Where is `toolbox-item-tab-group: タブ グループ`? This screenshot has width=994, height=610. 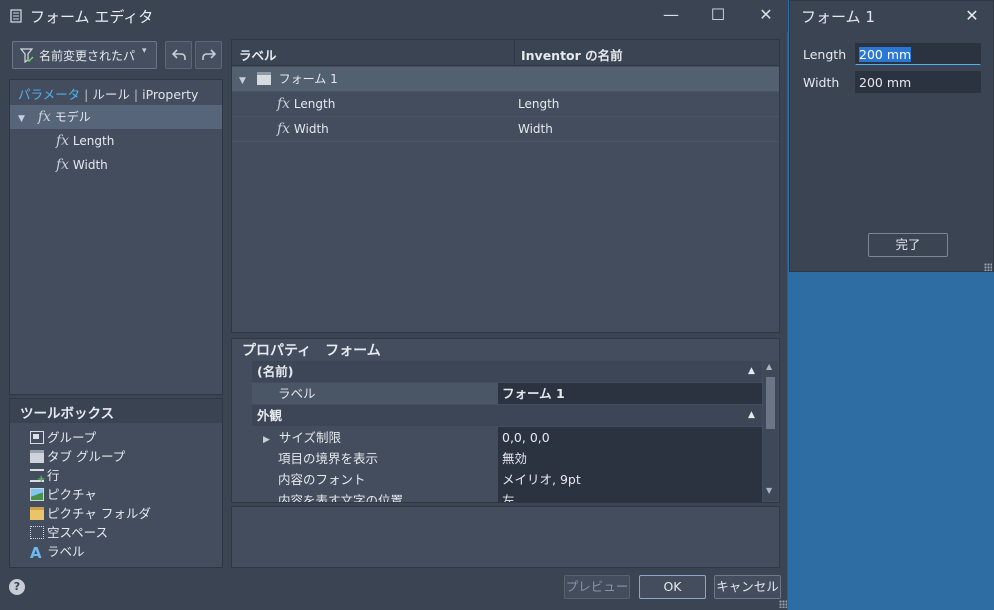
toolbox-item-tab-group: タブ グループ is located at coordinates (90, 456).